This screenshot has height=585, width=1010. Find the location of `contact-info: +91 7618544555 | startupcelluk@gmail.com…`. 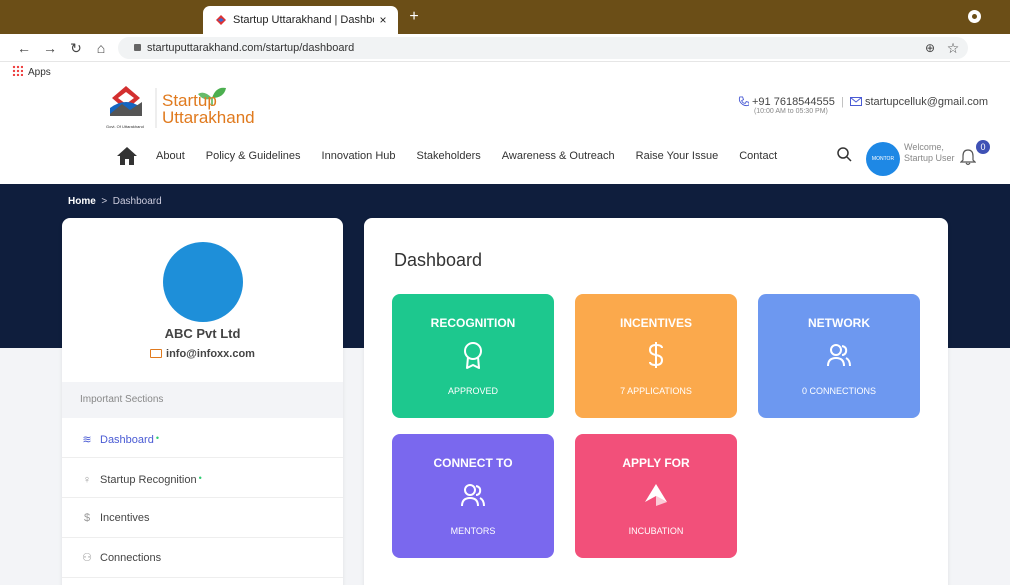

contact-info: +91 7618544555 | startupcelluk@gmail.com… is located at coordinates (863, 105).